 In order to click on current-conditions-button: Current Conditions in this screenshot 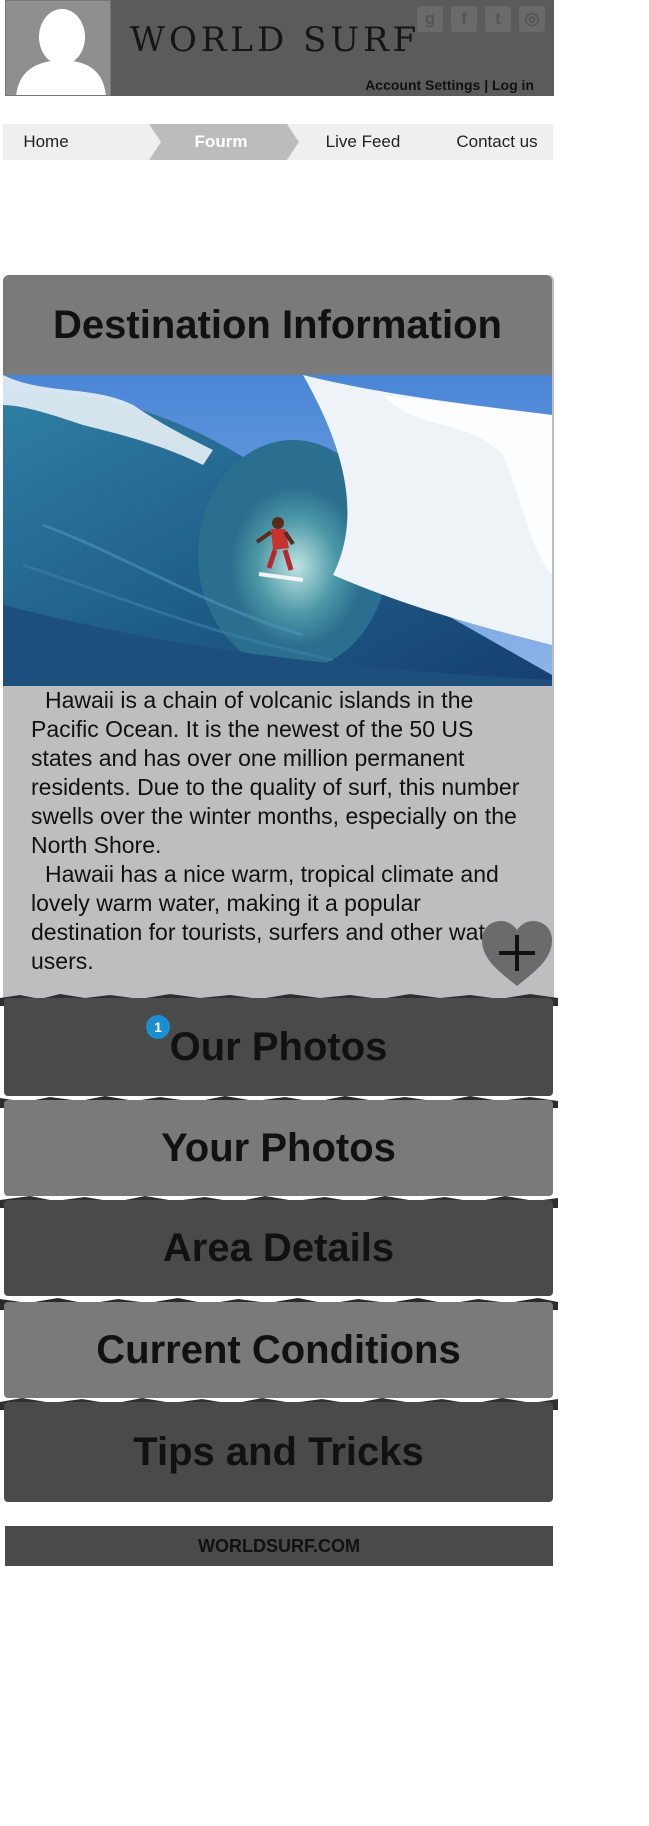, I will do `click(278, 1350)`.